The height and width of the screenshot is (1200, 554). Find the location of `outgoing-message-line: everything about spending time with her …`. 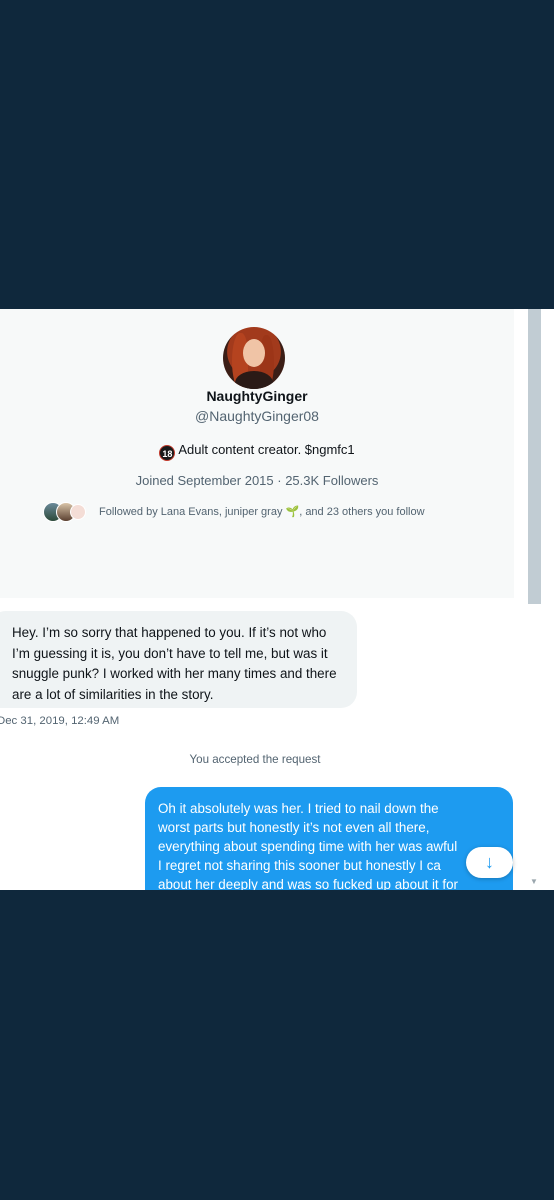

outgoing-message-line: everything about spending time with her … is located at coordinates (308, 846).